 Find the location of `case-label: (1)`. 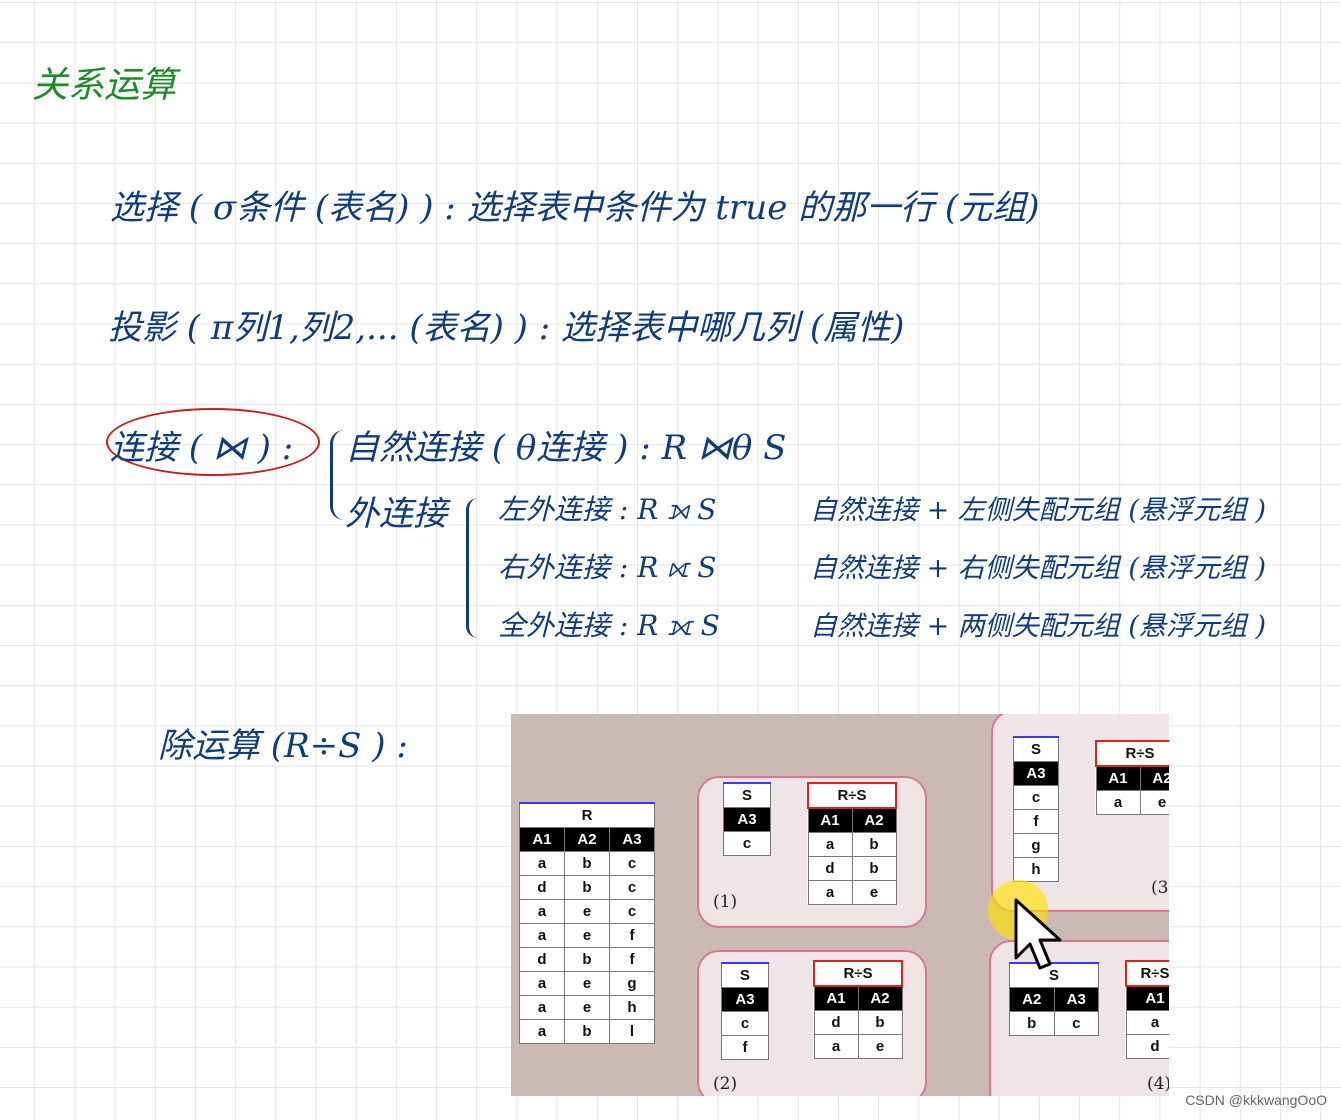

case-label: (1) is located at coordinates (725, 902).